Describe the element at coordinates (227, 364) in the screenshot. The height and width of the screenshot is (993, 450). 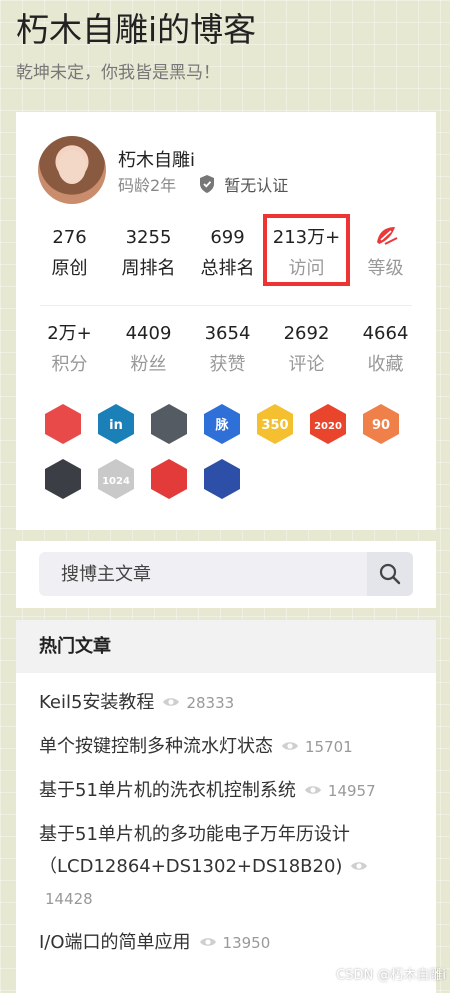
I see `stat-label: 获赞` at that location.